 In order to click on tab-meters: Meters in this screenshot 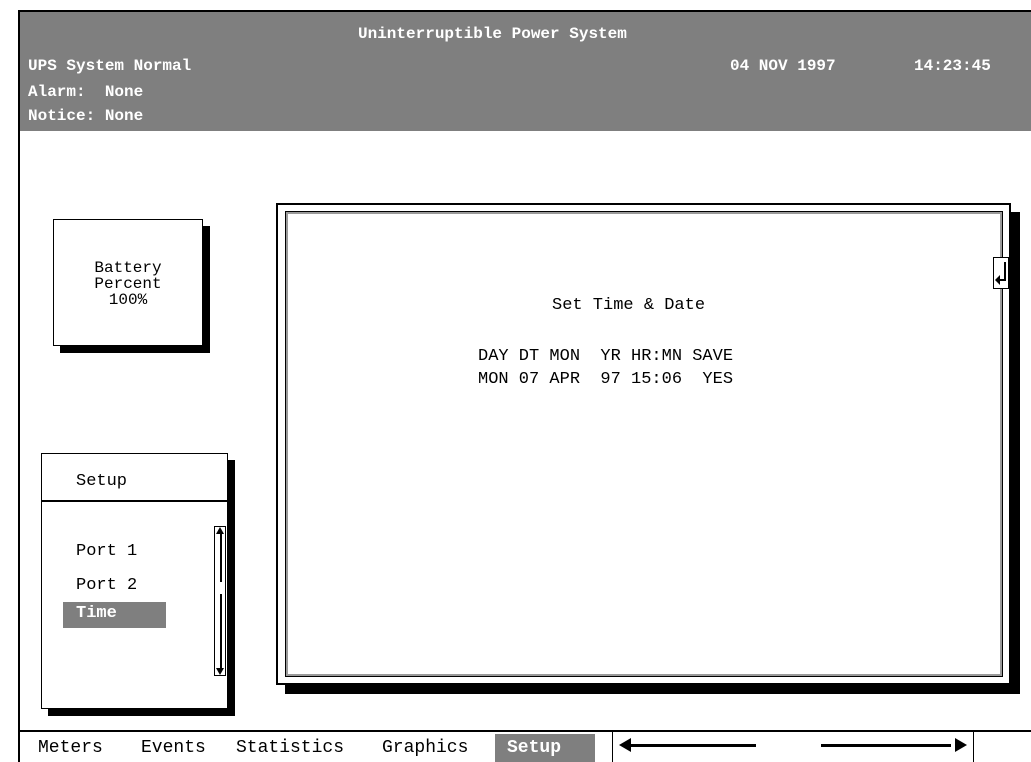, I will do `click(70, 748)`.